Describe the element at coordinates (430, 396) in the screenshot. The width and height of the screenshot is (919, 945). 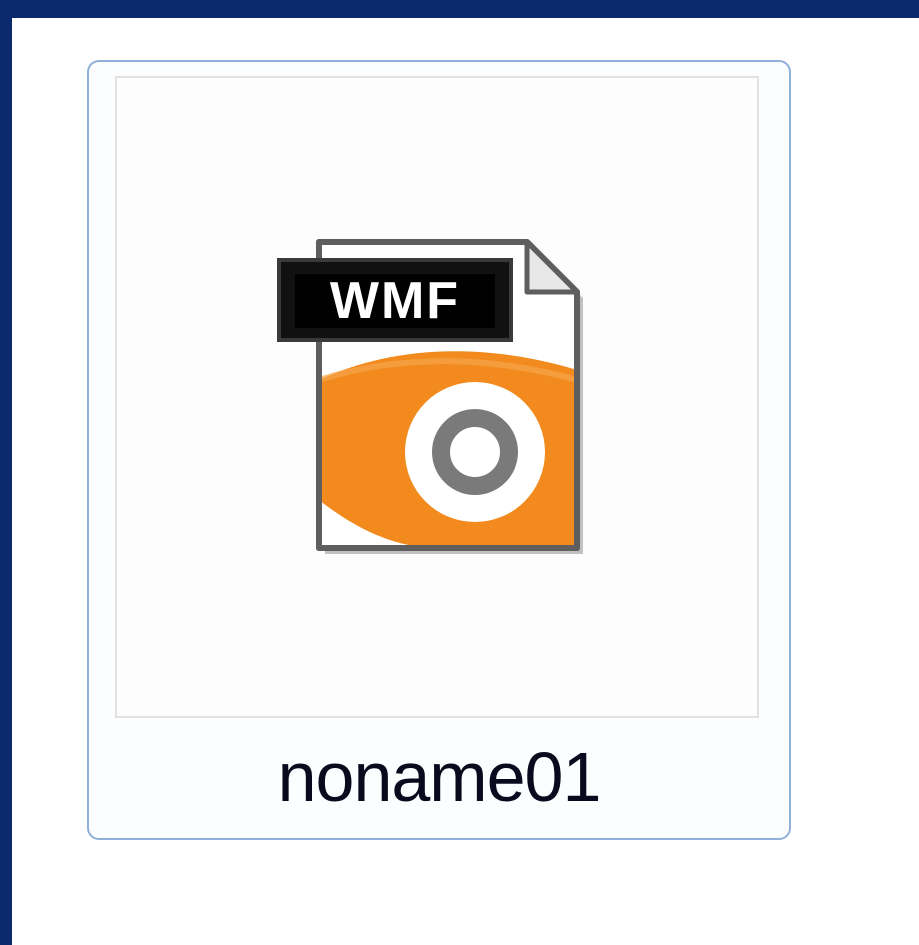
I see `wmf-file-icon: WMF` at that location.